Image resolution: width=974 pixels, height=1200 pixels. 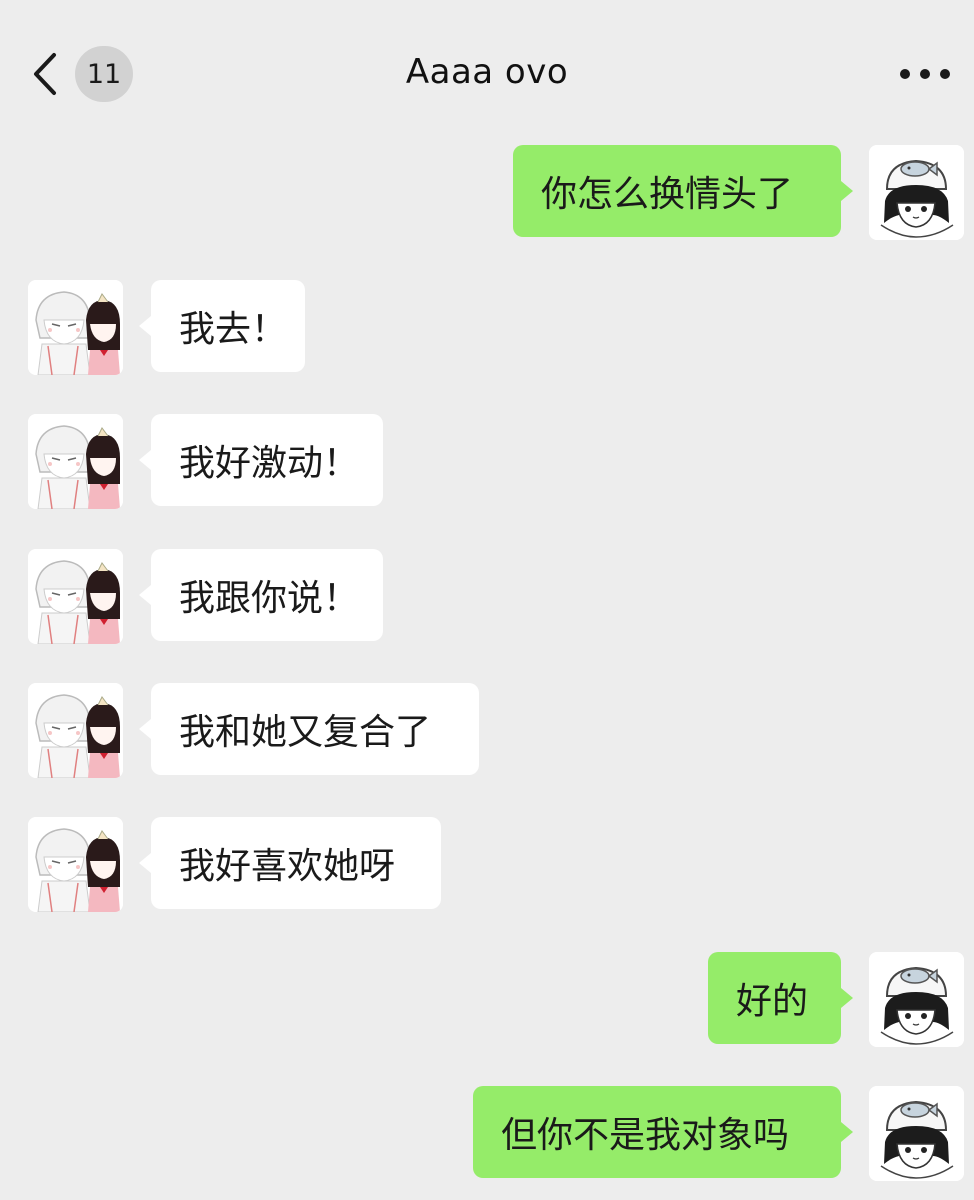 I want to click on incoming-message-bubble: 我好激动！, so click(x=261, y=460).